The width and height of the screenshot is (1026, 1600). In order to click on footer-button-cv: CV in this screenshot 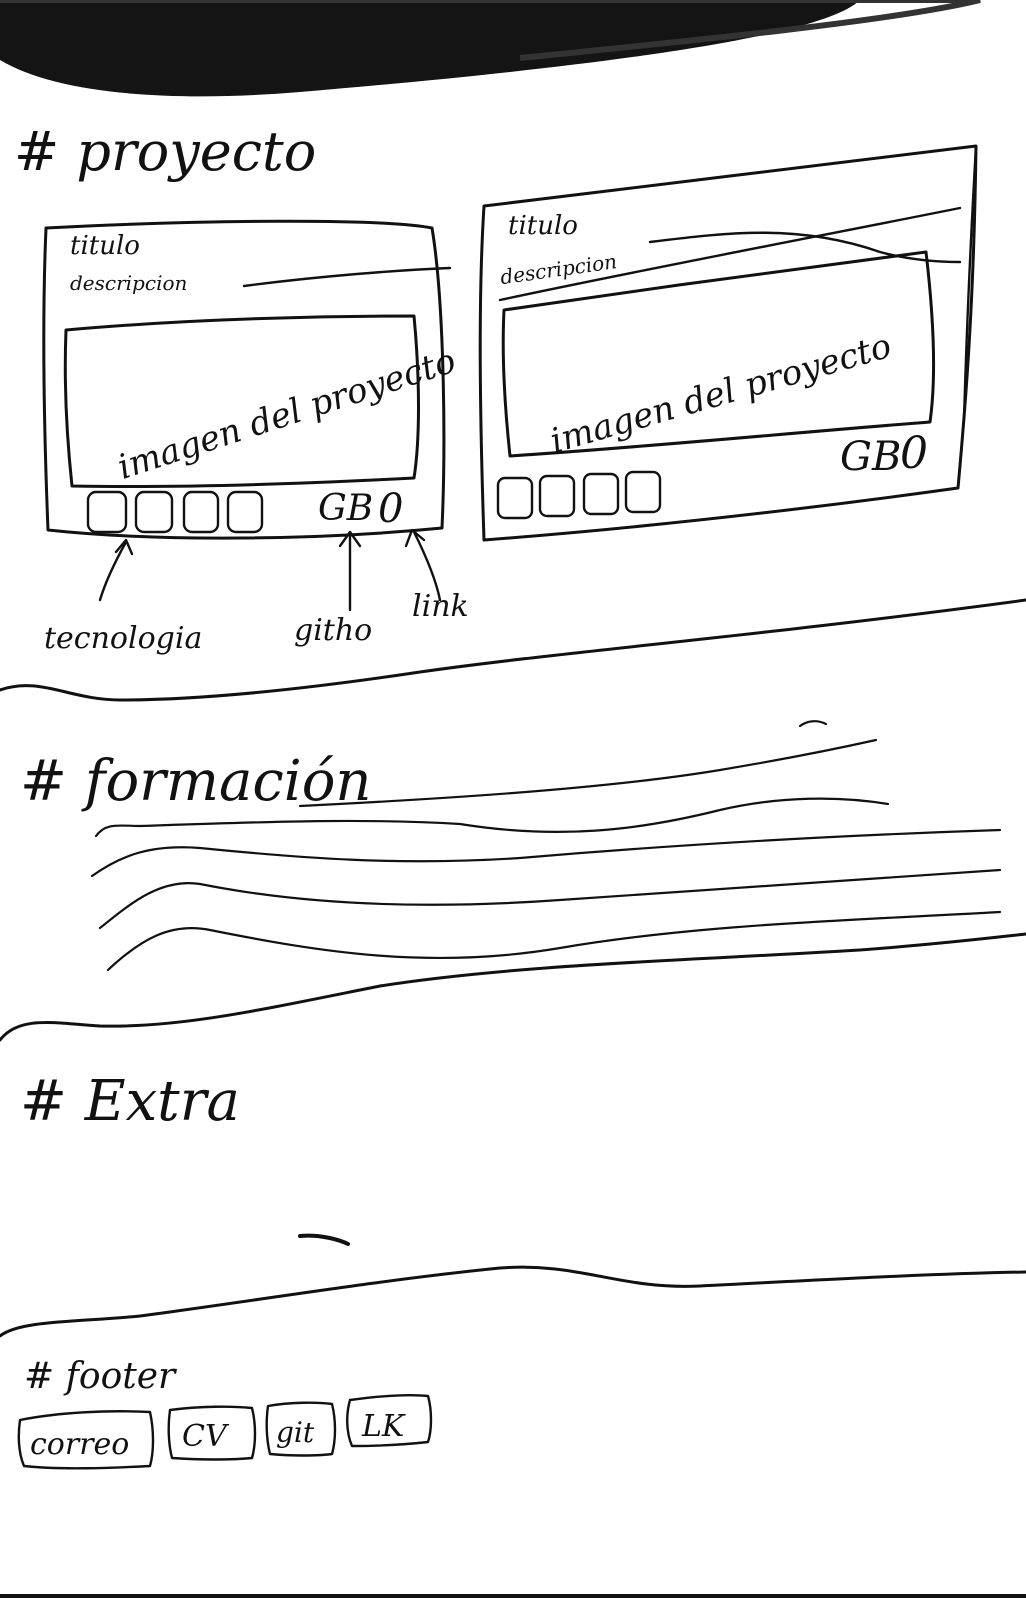, I will do `click(212, 1433)`.